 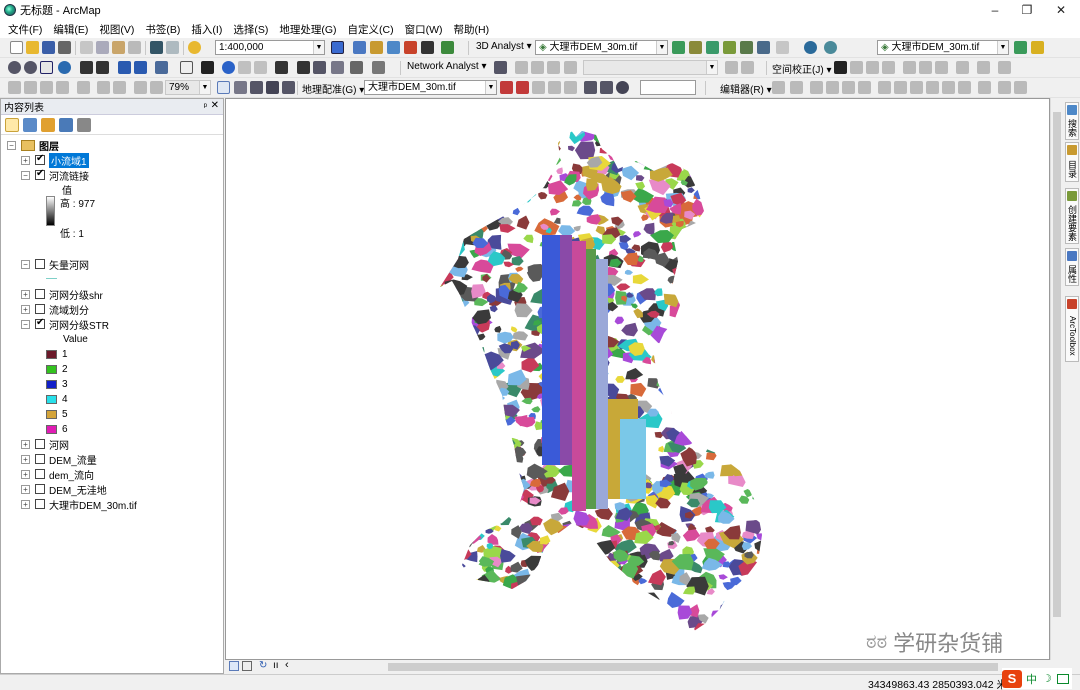 I want to click on legend-class-row: 1, so click(x=57, y=354).